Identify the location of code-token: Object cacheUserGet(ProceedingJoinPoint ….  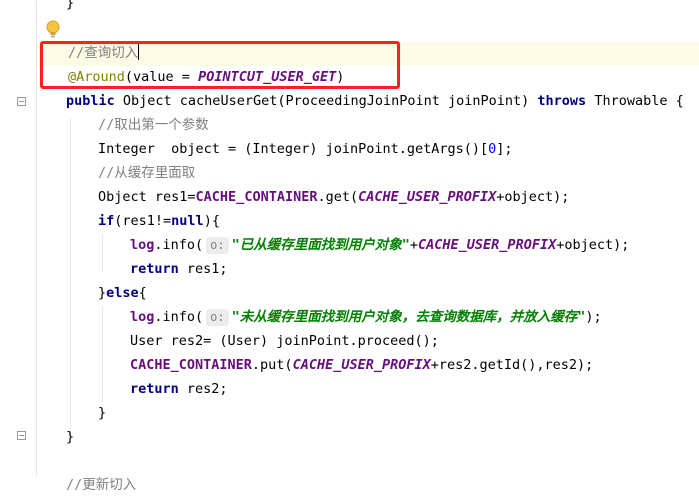
(330, 101).